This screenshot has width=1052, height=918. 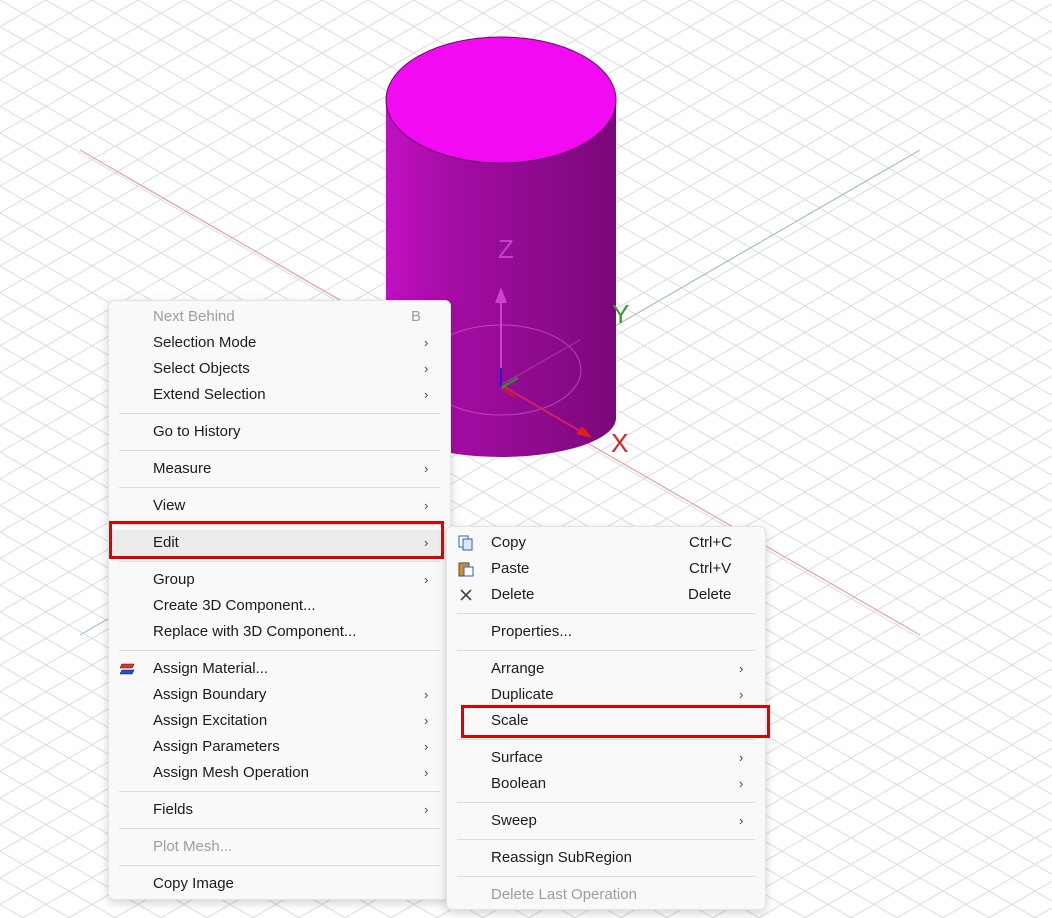 What do you see at coordinates (279, 369) in the screenshot?
I see `menu-item-select-objects: Select Objects ›` at bounding box center [279, 369].